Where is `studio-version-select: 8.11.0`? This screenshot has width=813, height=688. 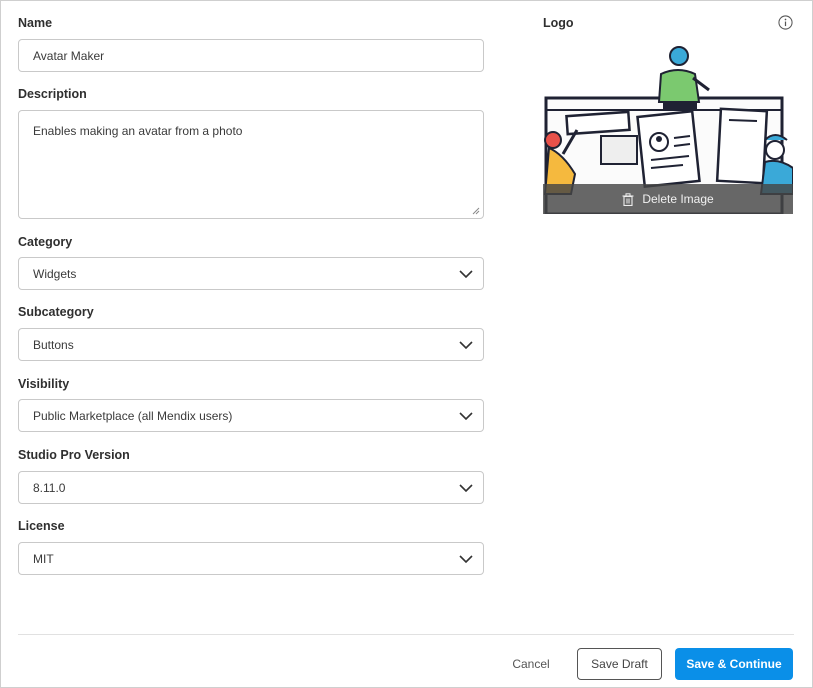
studio-version-select: 8.11.0 is located at coordinates (251, 487).